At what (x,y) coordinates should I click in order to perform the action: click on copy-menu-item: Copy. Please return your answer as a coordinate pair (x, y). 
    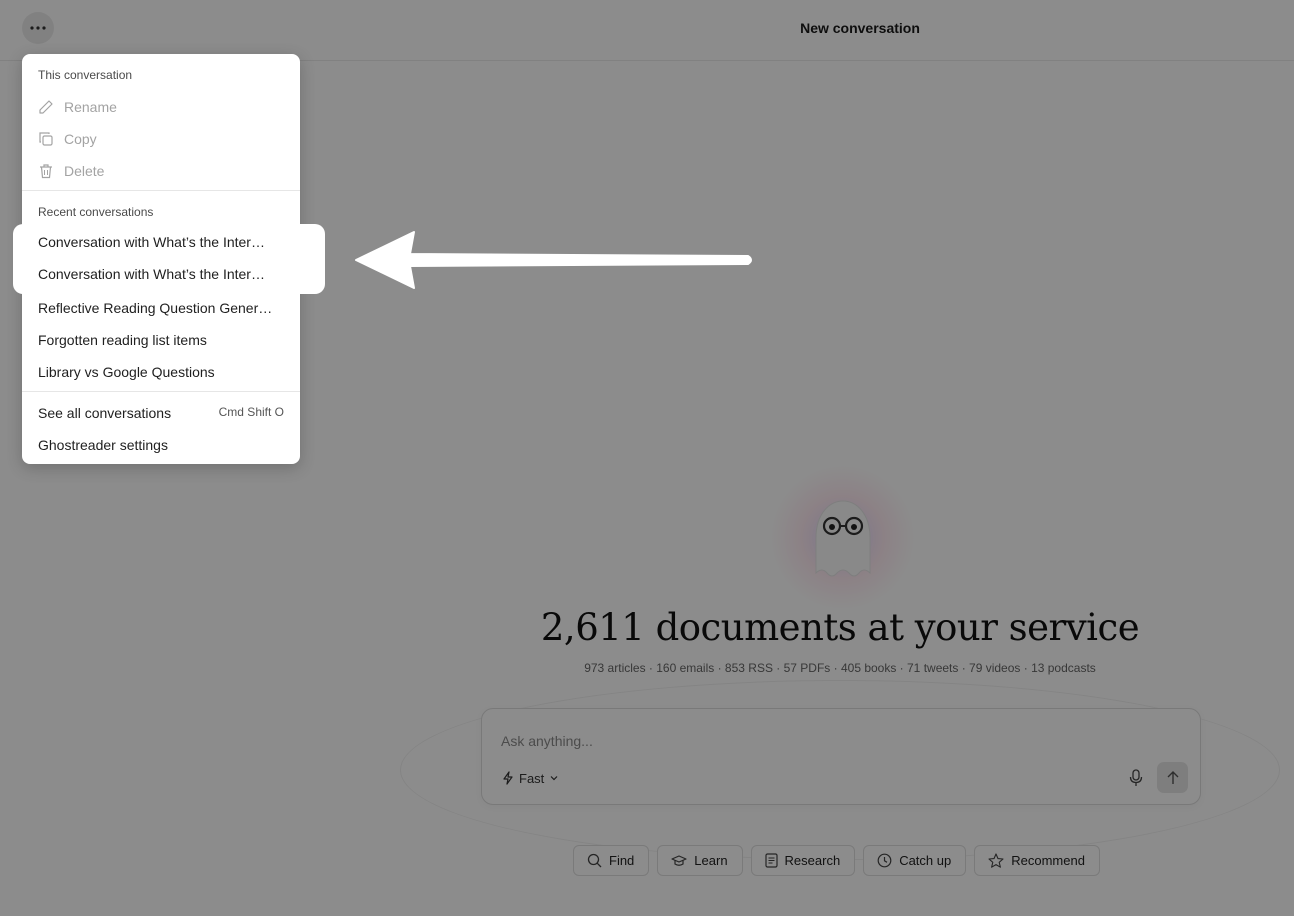
    Looking at the image, I should click on (67, 139).